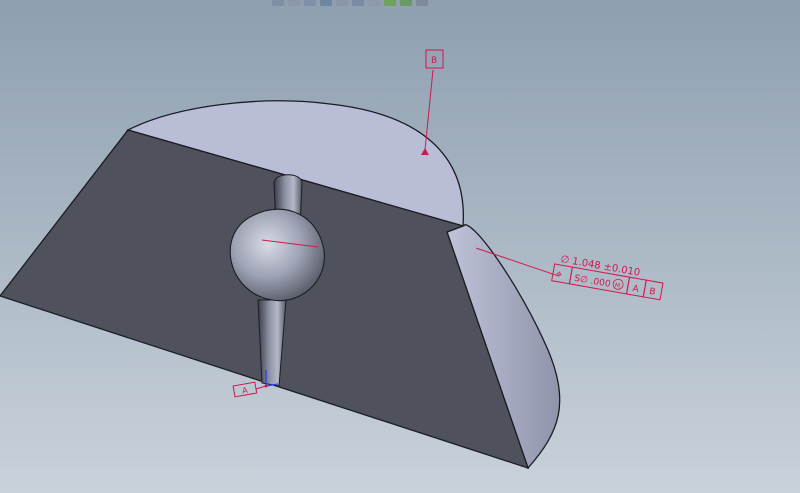  What do you see at coordinates (600, 266) in the screenshot?
I see `diameter-dimension-text: ∅ 1.048 ±0.010` at bounding box center [600, 266].